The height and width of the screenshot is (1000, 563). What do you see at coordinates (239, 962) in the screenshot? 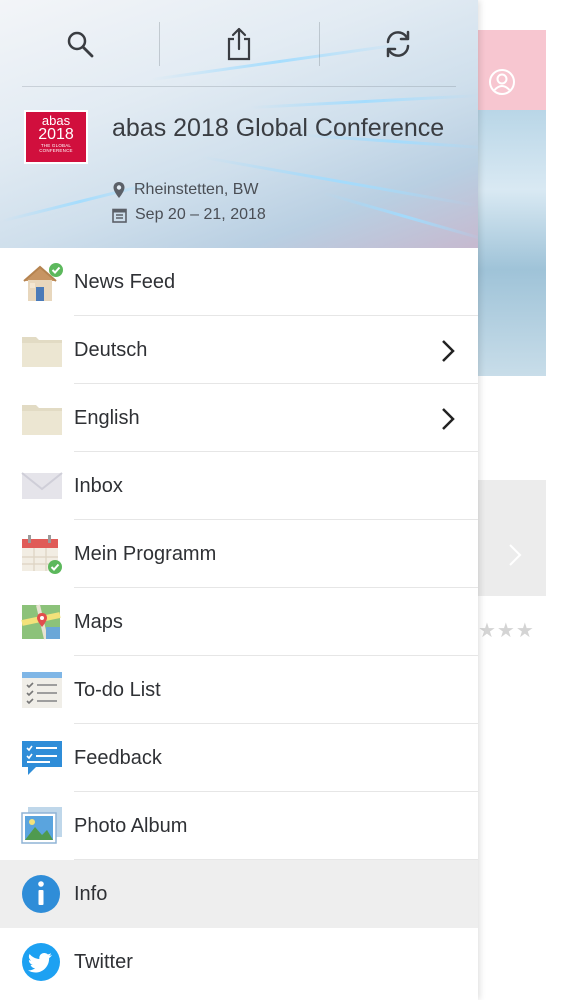
I see `menu-item-twitter: Twitter` at bounding box center [239, 962].